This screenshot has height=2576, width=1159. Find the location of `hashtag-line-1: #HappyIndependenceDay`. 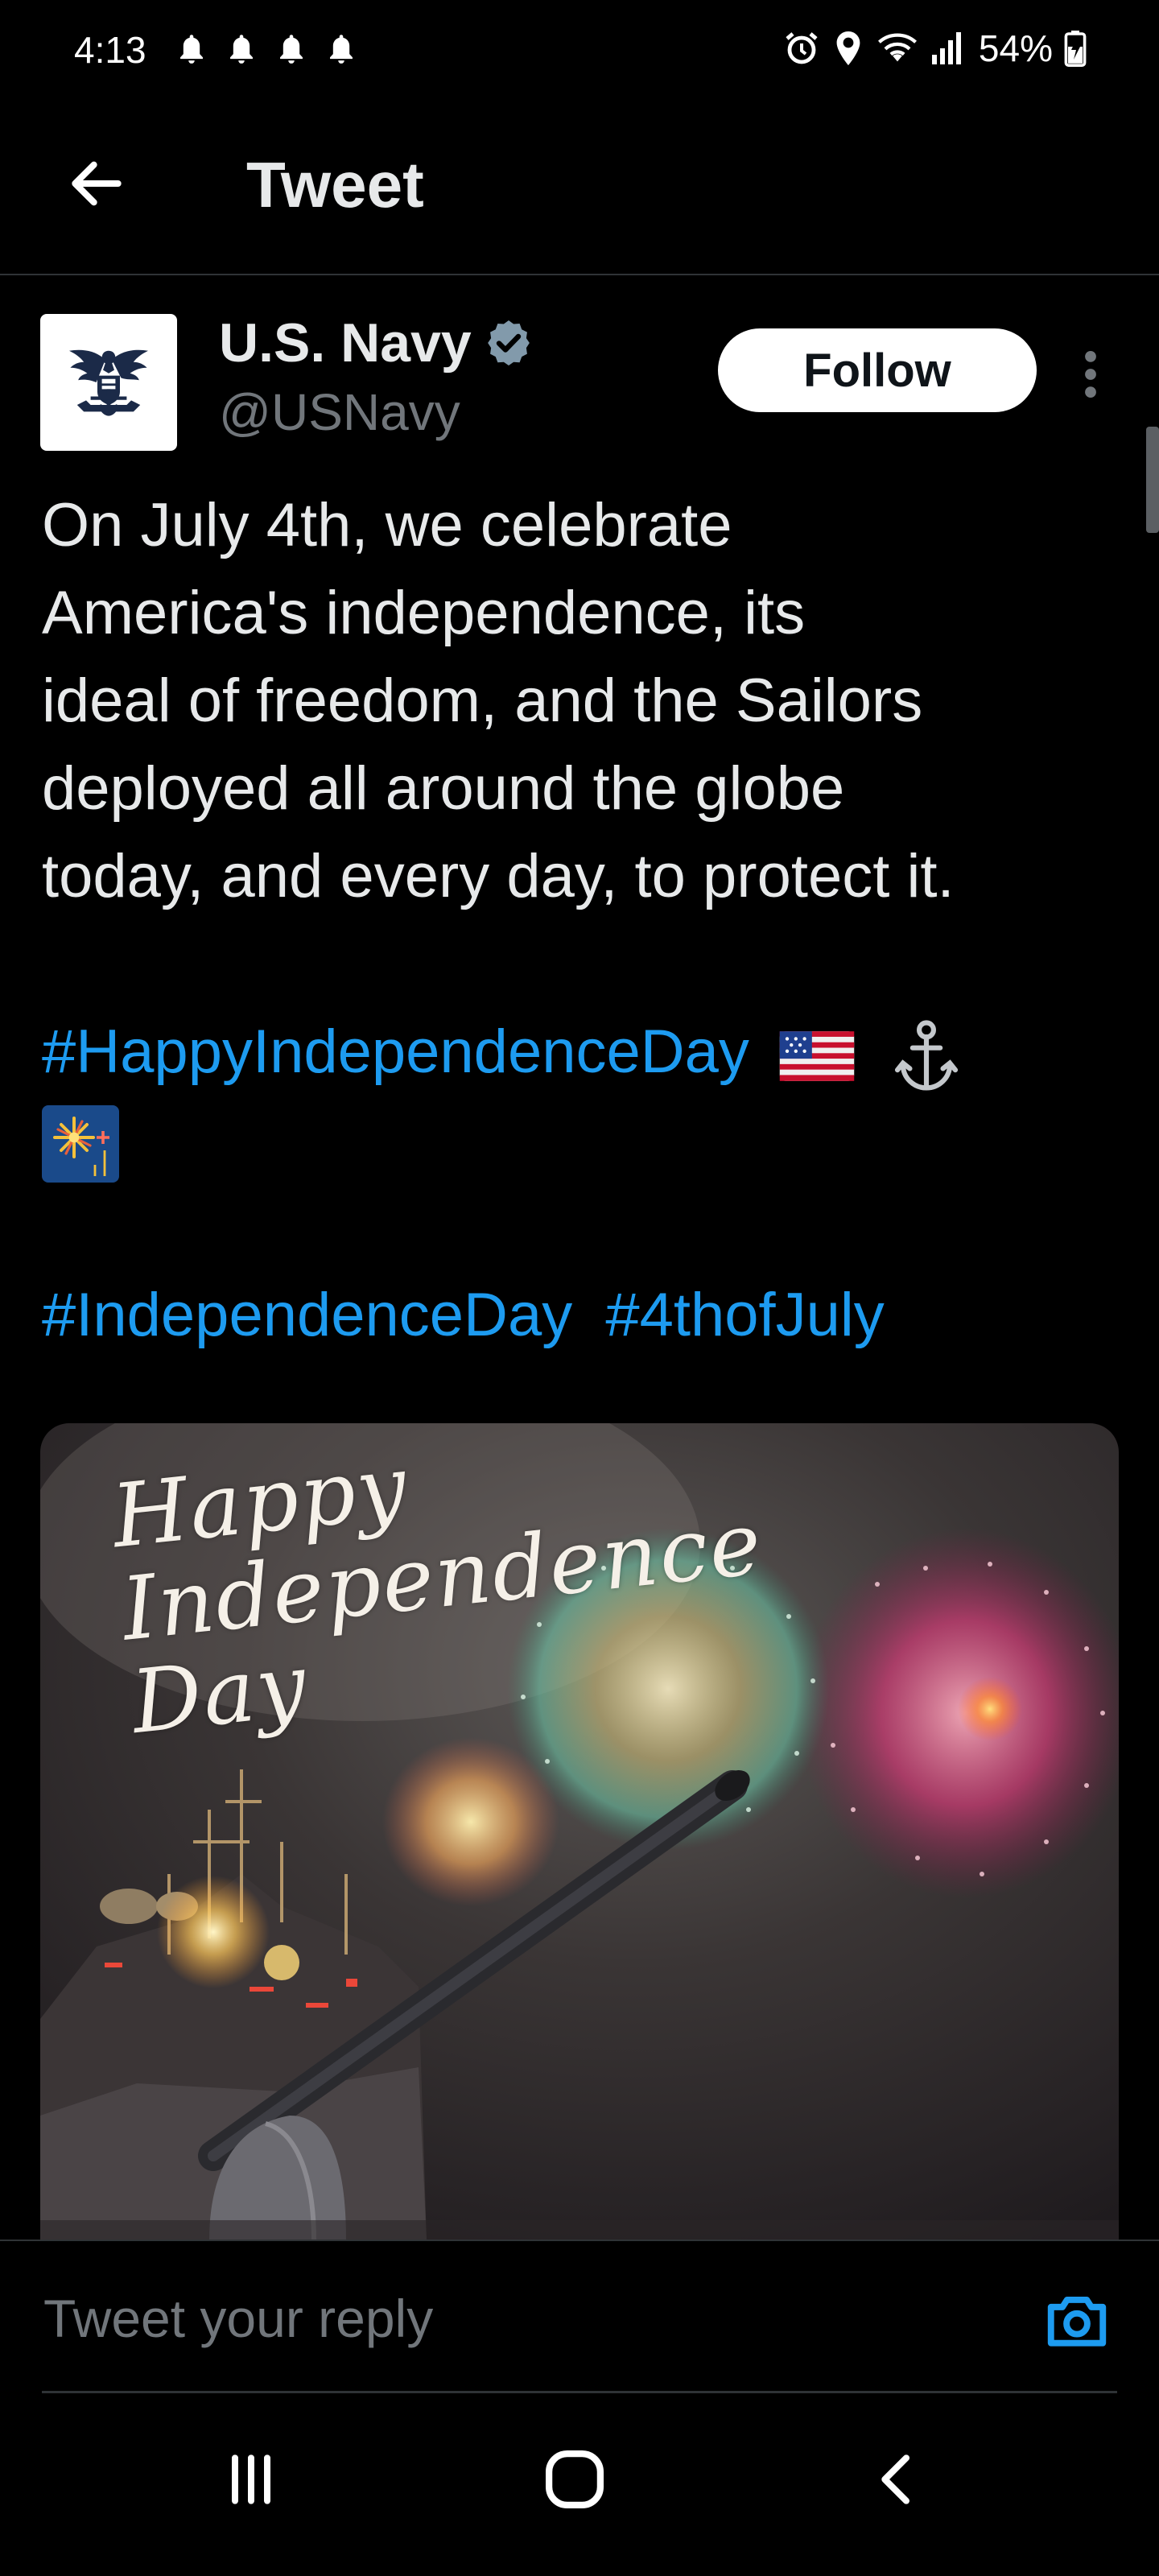

hashtag-line-1: #HappyIndependenceDay is located at coordinates (577, 1052).